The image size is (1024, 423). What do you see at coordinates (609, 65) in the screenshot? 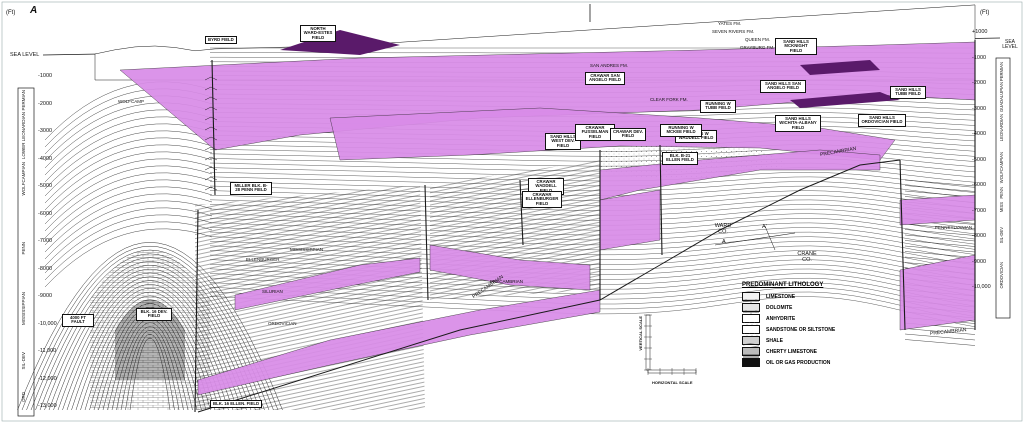
I see `formation-label: SAN ANDRES FM.` at bounding box center [609, 65].